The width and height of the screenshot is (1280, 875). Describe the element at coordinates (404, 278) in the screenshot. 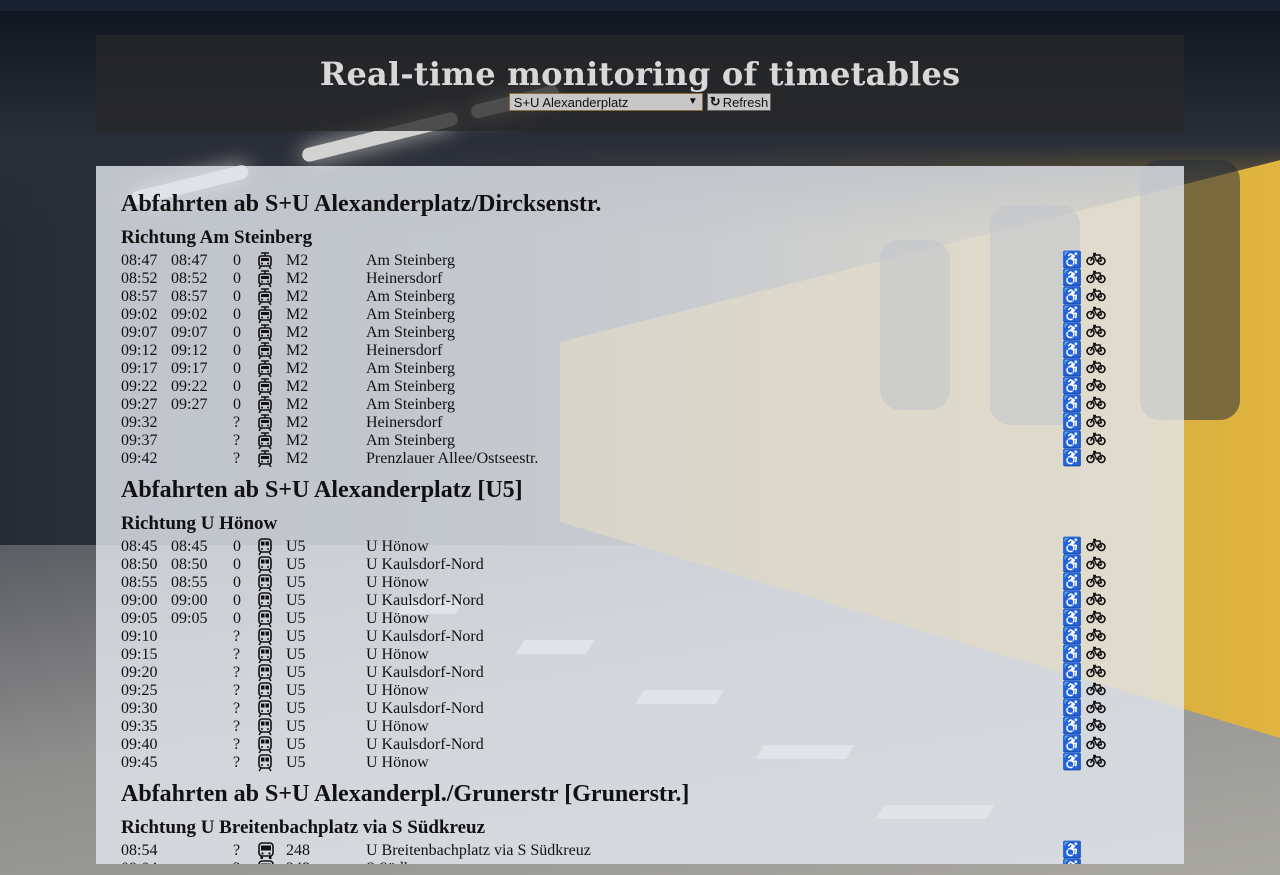

I see `destination: Heinersdorf` at that location.